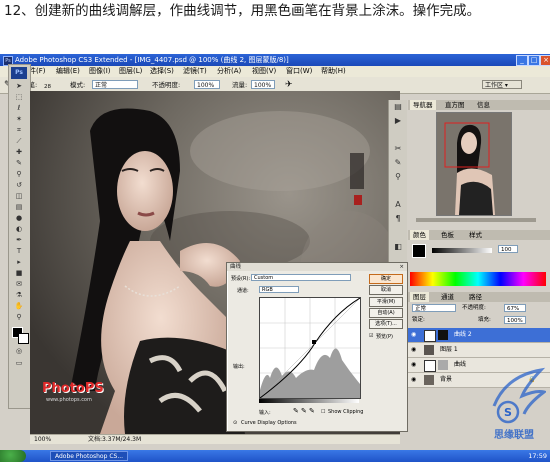 Image resolution: width=550 pixels, height=462 pixels. I want to click on brush-tool-icon-2: ✎, so click(19, 163).